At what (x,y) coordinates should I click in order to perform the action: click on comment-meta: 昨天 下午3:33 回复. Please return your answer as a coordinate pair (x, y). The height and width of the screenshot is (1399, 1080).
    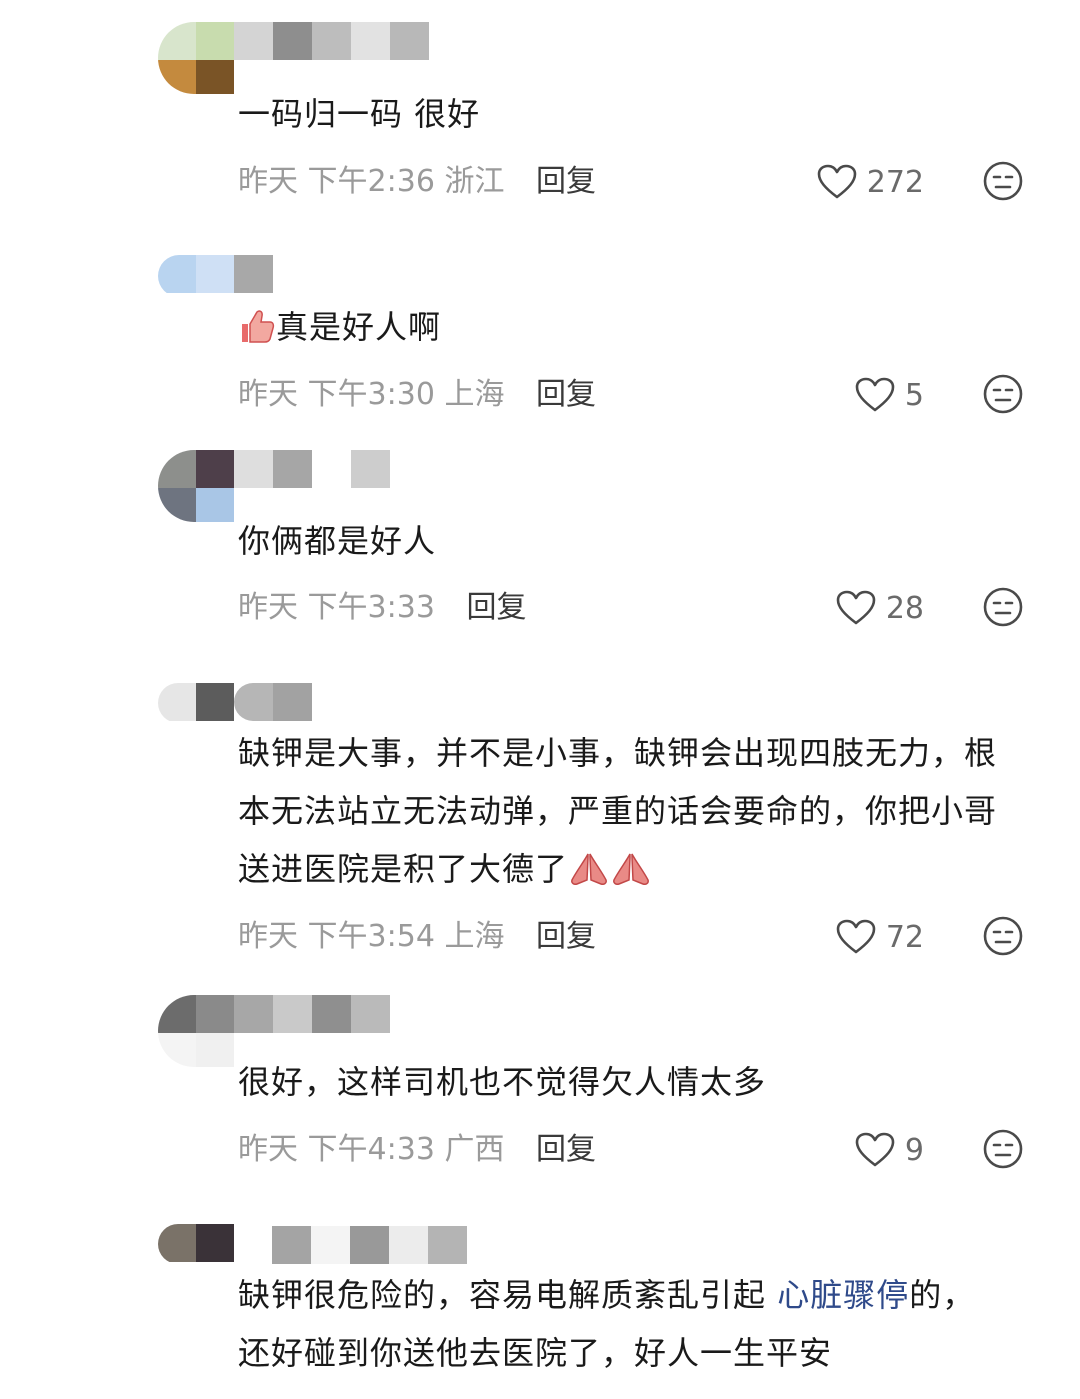
    Looking at the image, I should click on (382, 608).